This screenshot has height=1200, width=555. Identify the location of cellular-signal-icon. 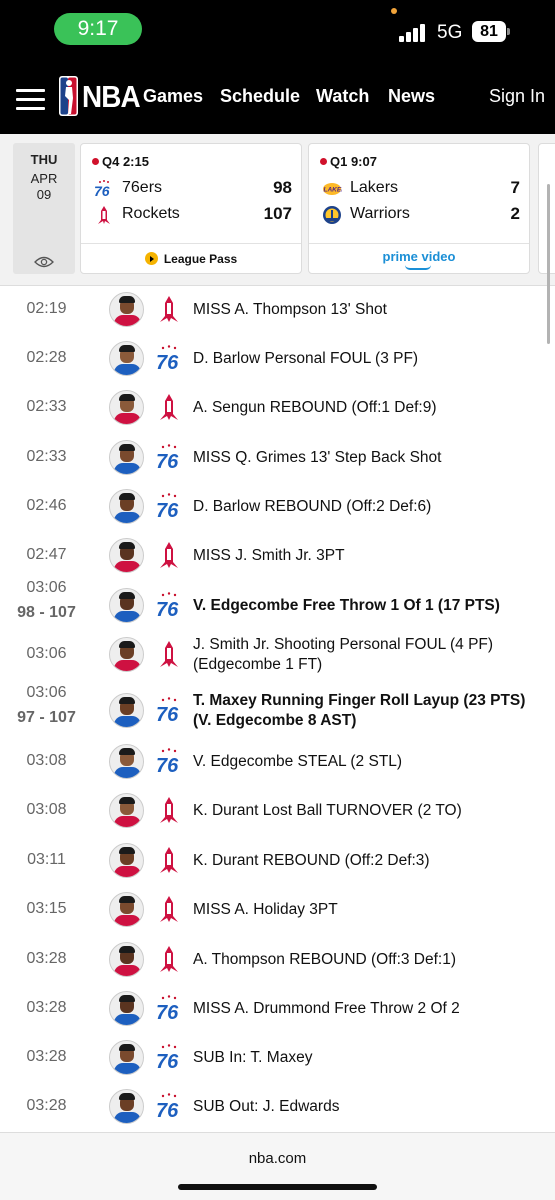
(414, 33).